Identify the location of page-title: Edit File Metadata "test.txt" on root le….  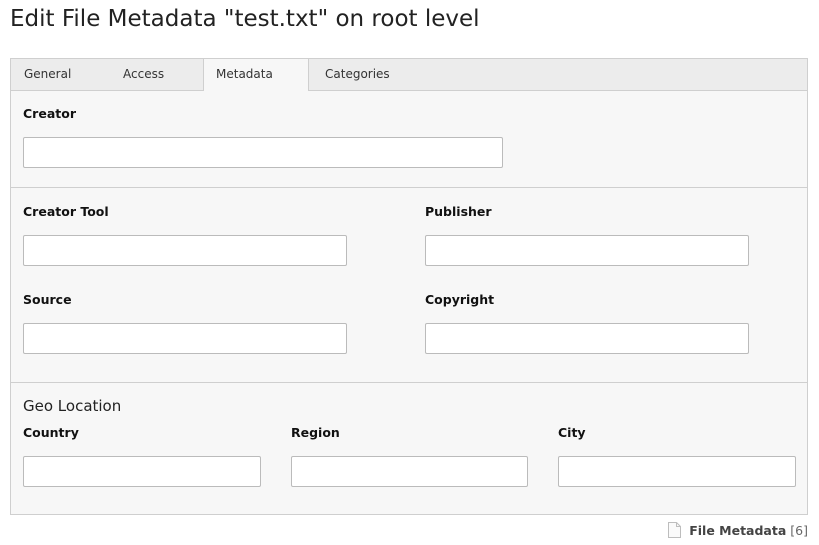
(245, 19).